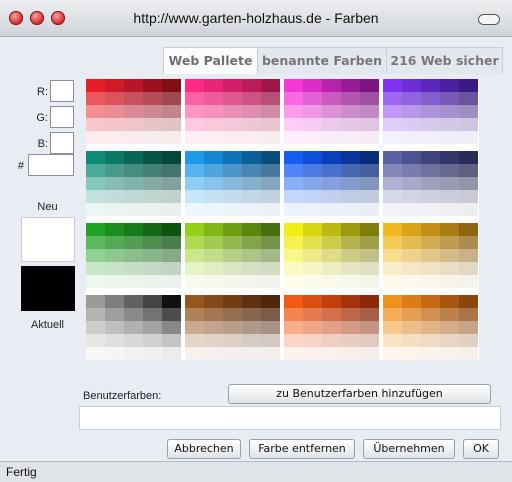 Image resolution: width=512 pixels, height=482 pixels. I want to click on cancel-button: Abbrechen, so click(204, 449).